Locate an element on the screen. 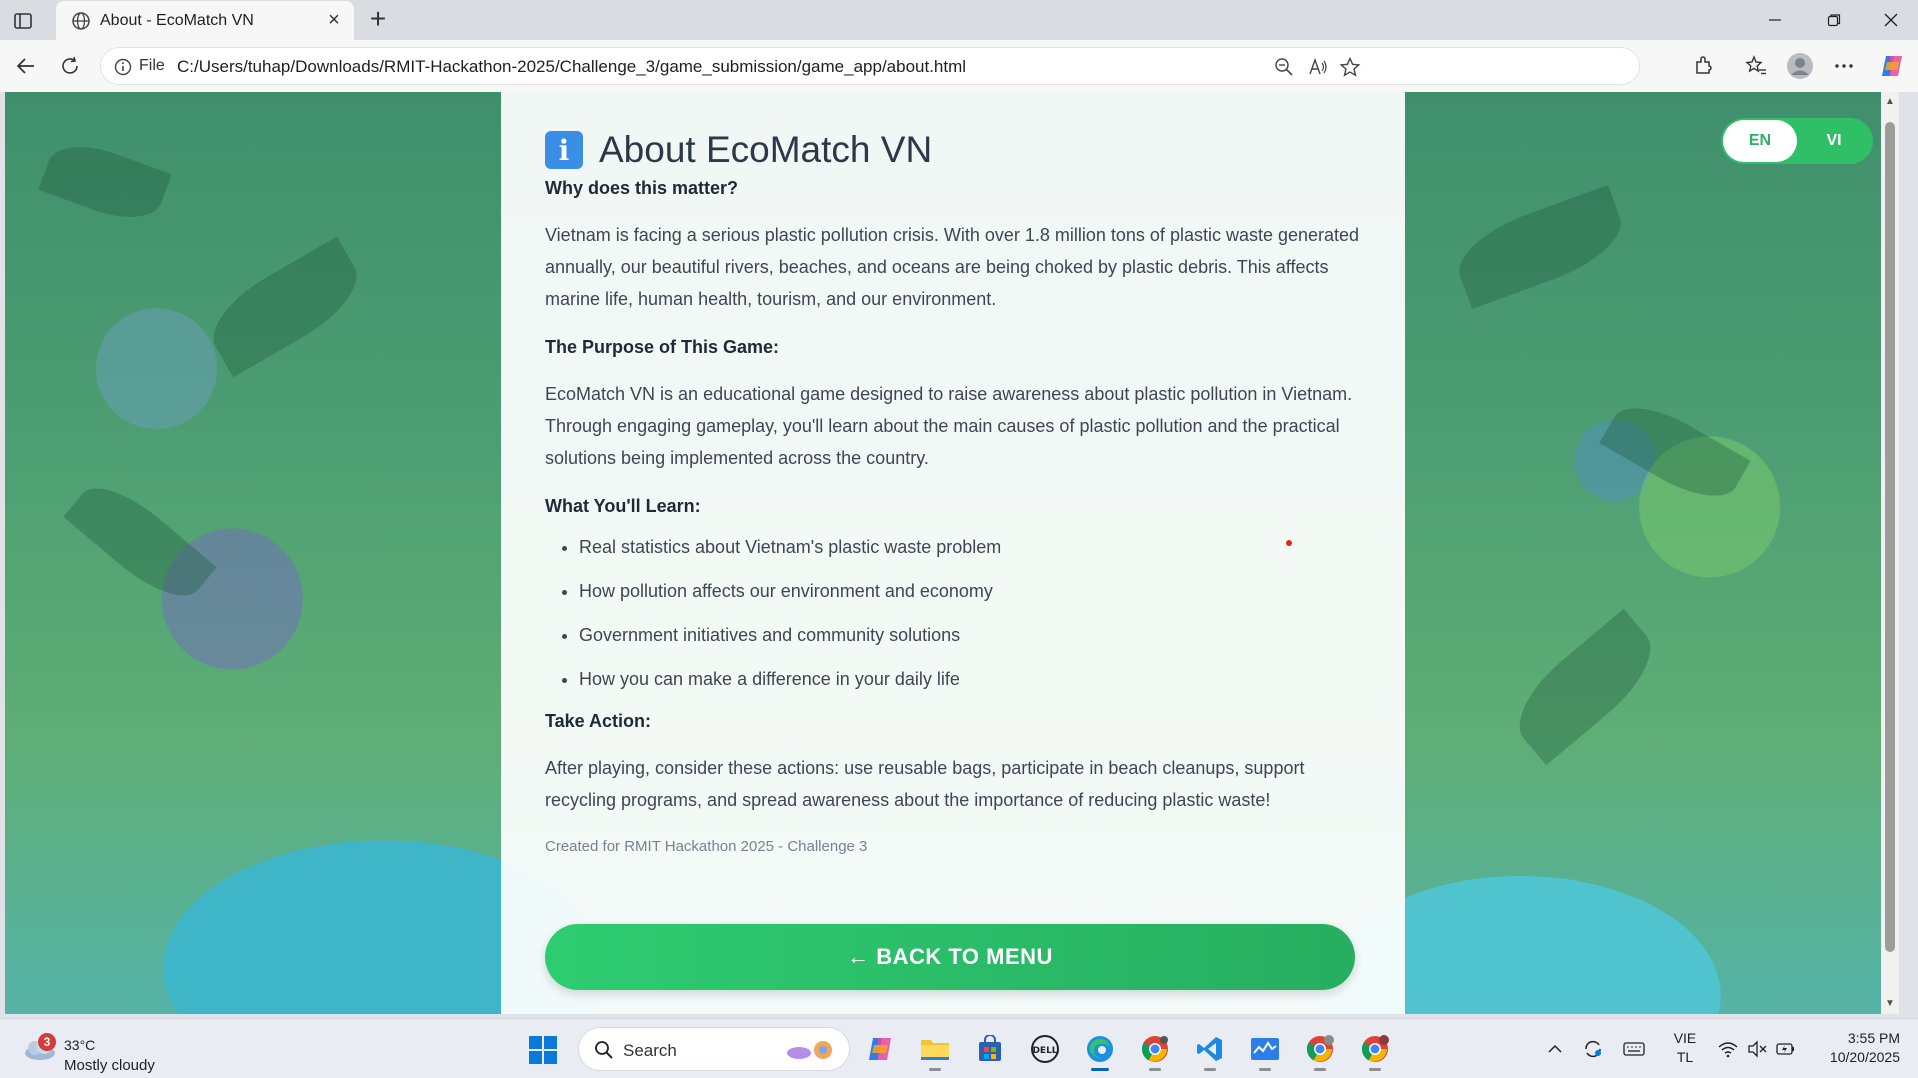  page-scrollbar: ▲ ▼ is located at coordinates (1890, 553).